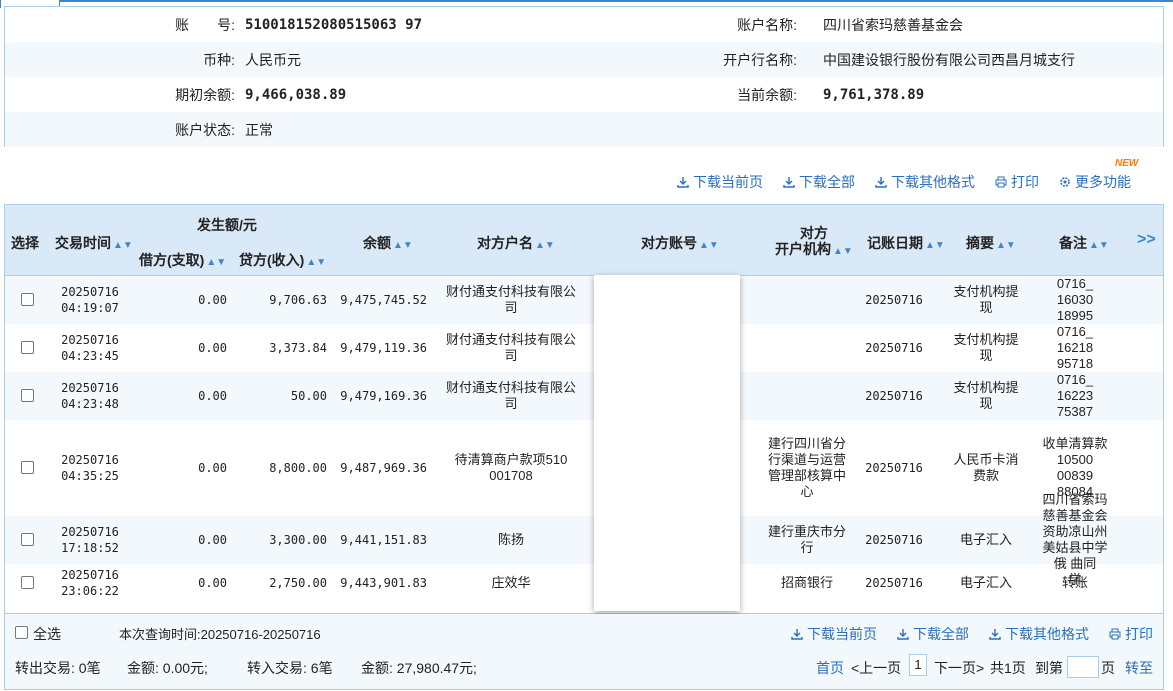 This screenshot has height=691, width=1173. Describe the element at coordinates (1115, 634) in the screenshot. I see `printer-icon` at that location.